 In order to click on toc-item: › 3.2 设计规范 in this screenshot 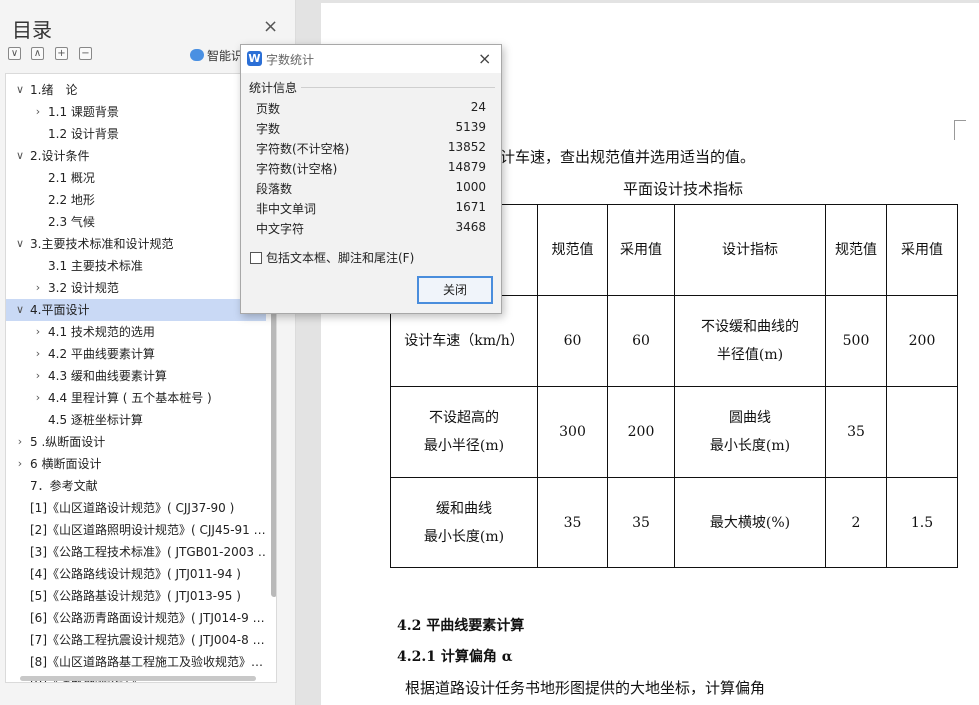, I will do `click(136, 288)`.